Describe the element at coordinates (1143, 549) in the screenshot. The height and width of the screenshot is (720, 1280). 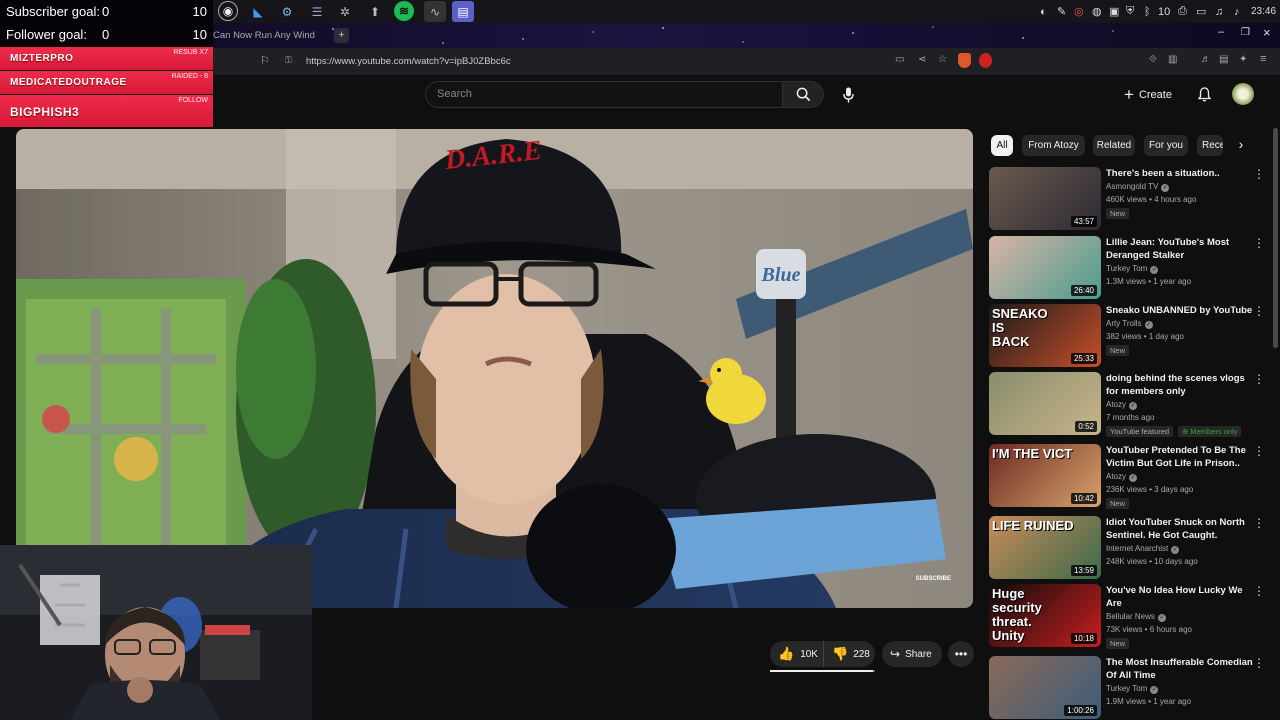
I see `channel-name-row: Internet Anarchist ✓` at that location.